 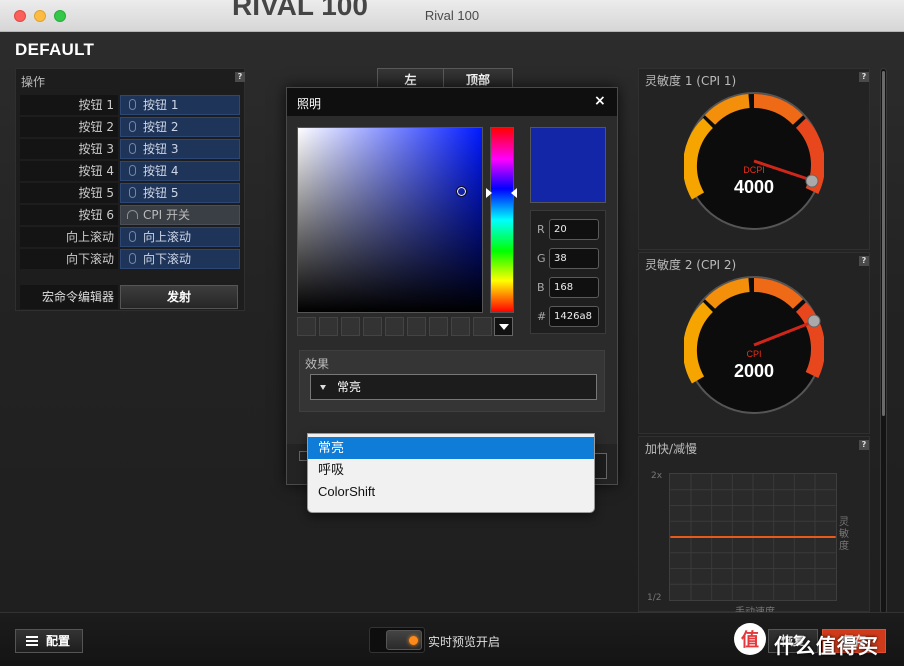 What do you see at coordinates (240, 77) in the screenshot?
I see `actions-help-icon: ?` at bounding box center [240, 77].